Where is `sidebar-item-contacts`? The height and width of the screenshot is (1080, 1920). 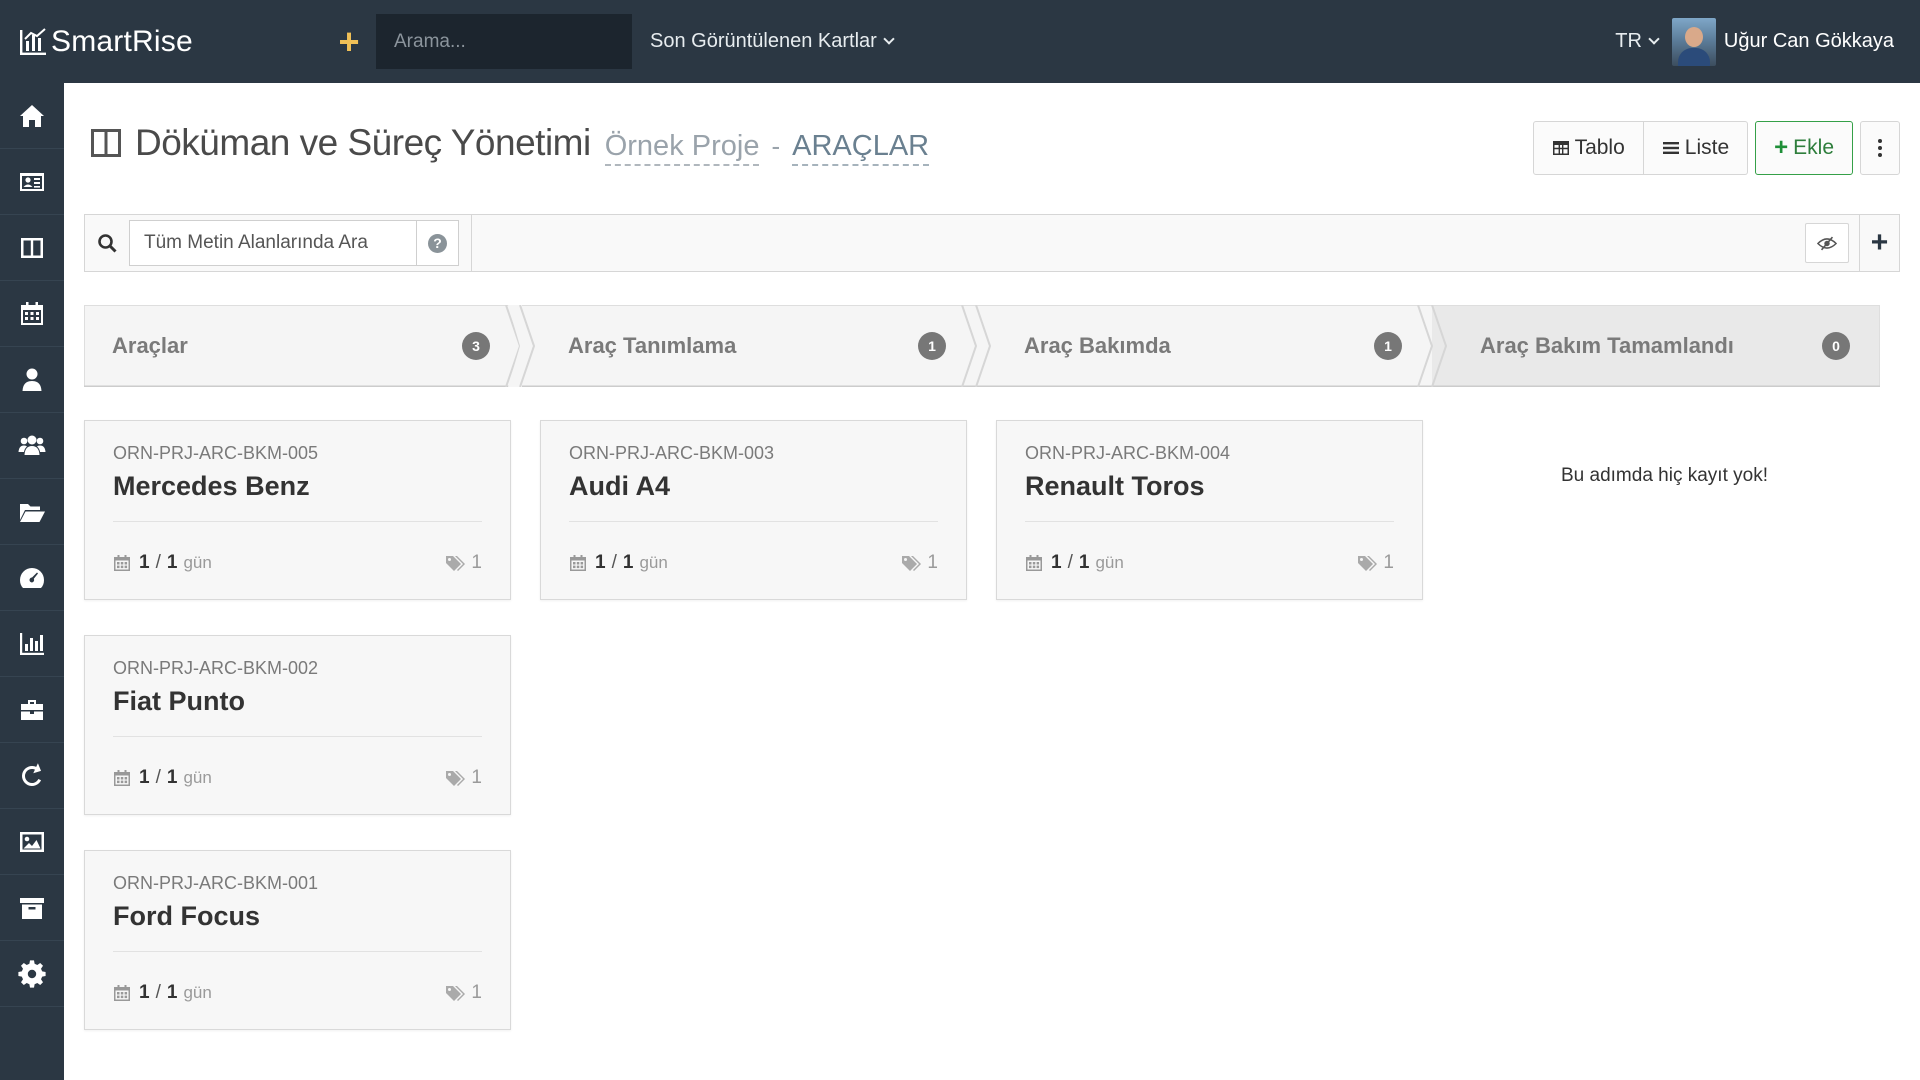
sidebar-item-contacts is located at coordinates (32, 182).